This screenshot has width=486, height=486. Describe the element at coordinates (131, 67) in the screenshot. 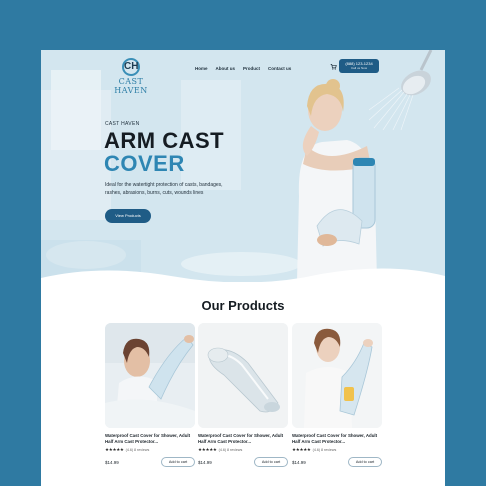

I see `logo-mark-icon: CH` at that location.